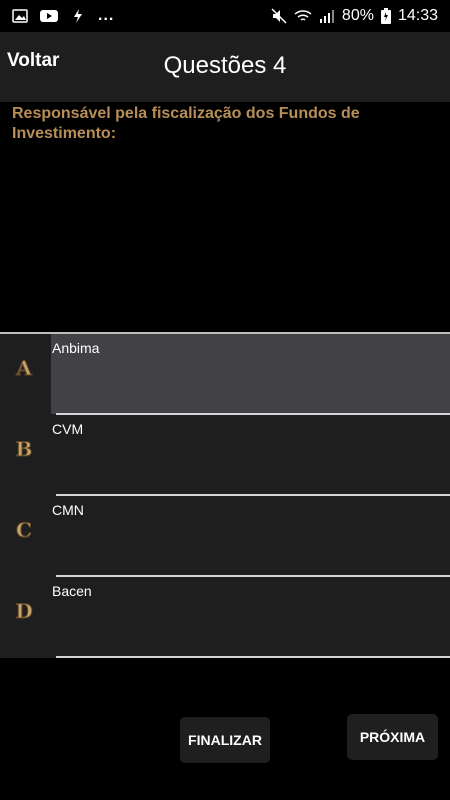  I want to click on option-d: D Bacen, so click(225, 617).